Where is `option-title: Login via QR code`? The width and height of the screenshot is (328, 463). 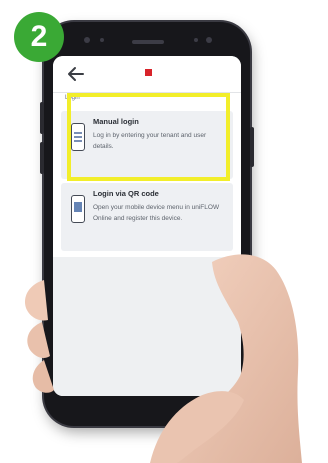
option-title: Login via QR code is located at coordinates (126, 193).